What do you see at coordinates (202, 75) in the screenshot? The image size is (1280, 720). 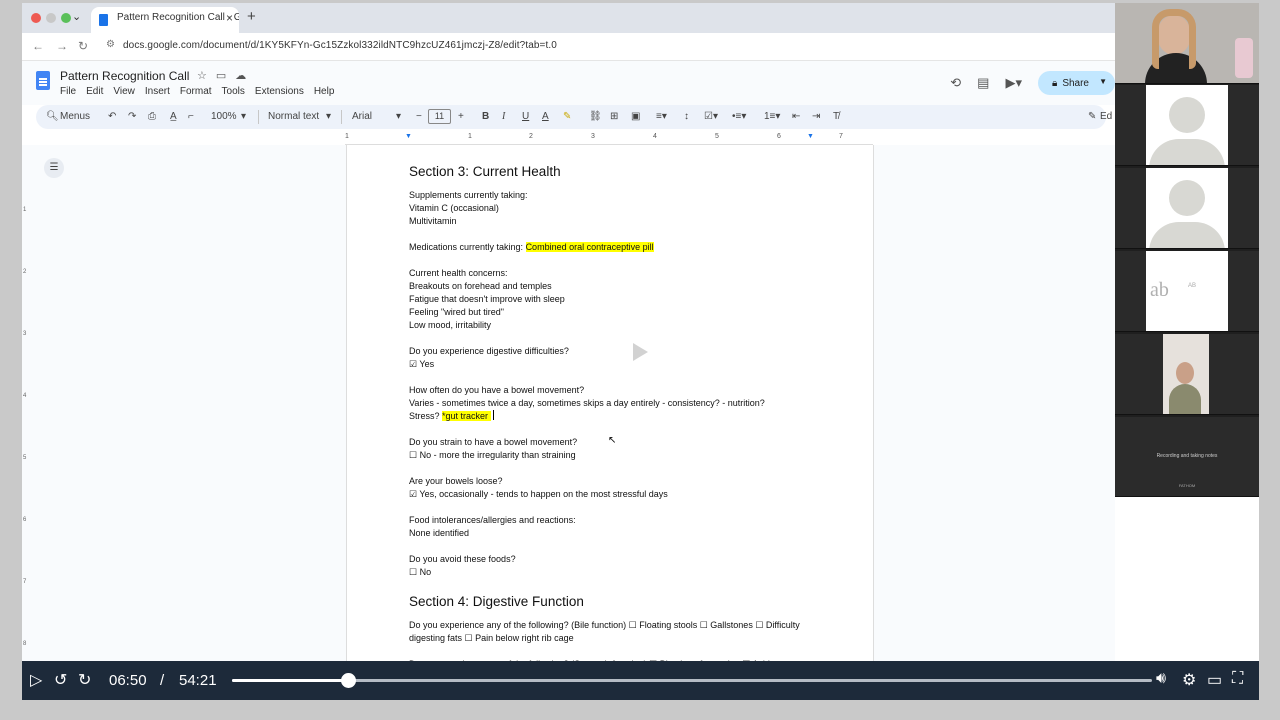 I see `star-icon: ☆` at bounding box center [202, 75].